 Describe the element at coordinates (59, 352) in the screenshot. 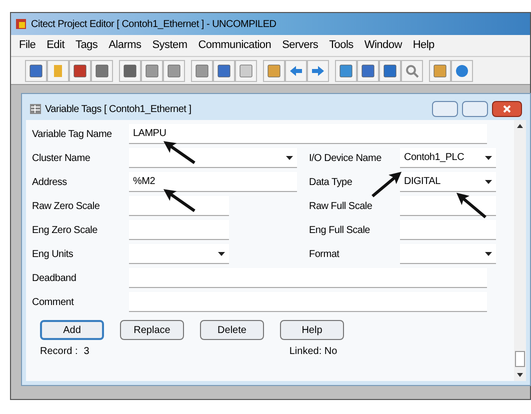

I see `record-label: Record :` at that location.